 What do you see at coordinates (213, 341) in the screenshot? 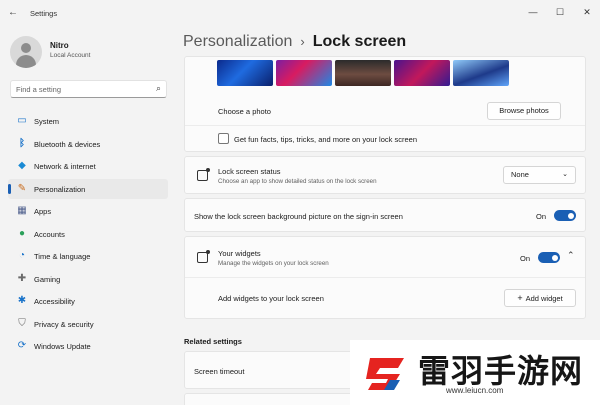
I see `related-settings-title: Related settings` at bounding box center [213, 341].